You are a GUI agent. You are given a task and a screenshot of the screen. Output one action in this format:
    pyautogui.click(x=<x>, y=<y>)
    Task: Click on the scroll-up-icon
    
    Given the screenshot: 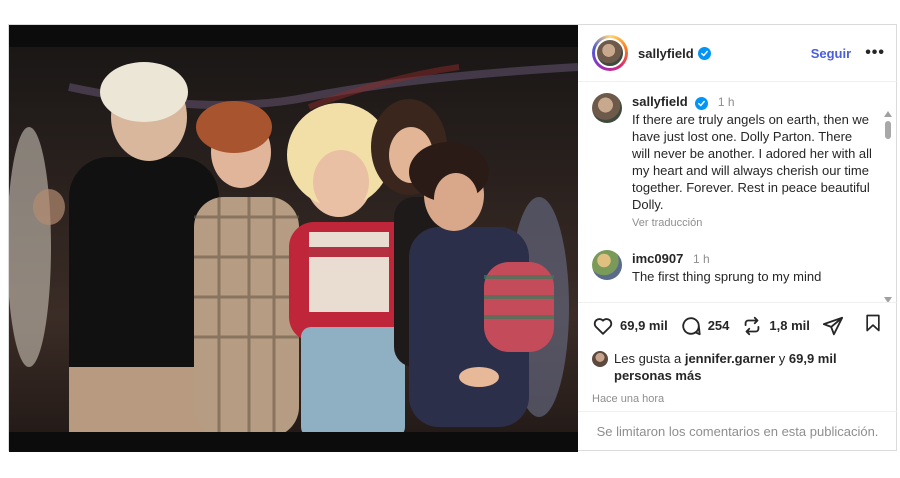 What is the action you would take?
    pyautogui.click(x=888, y=114)
    